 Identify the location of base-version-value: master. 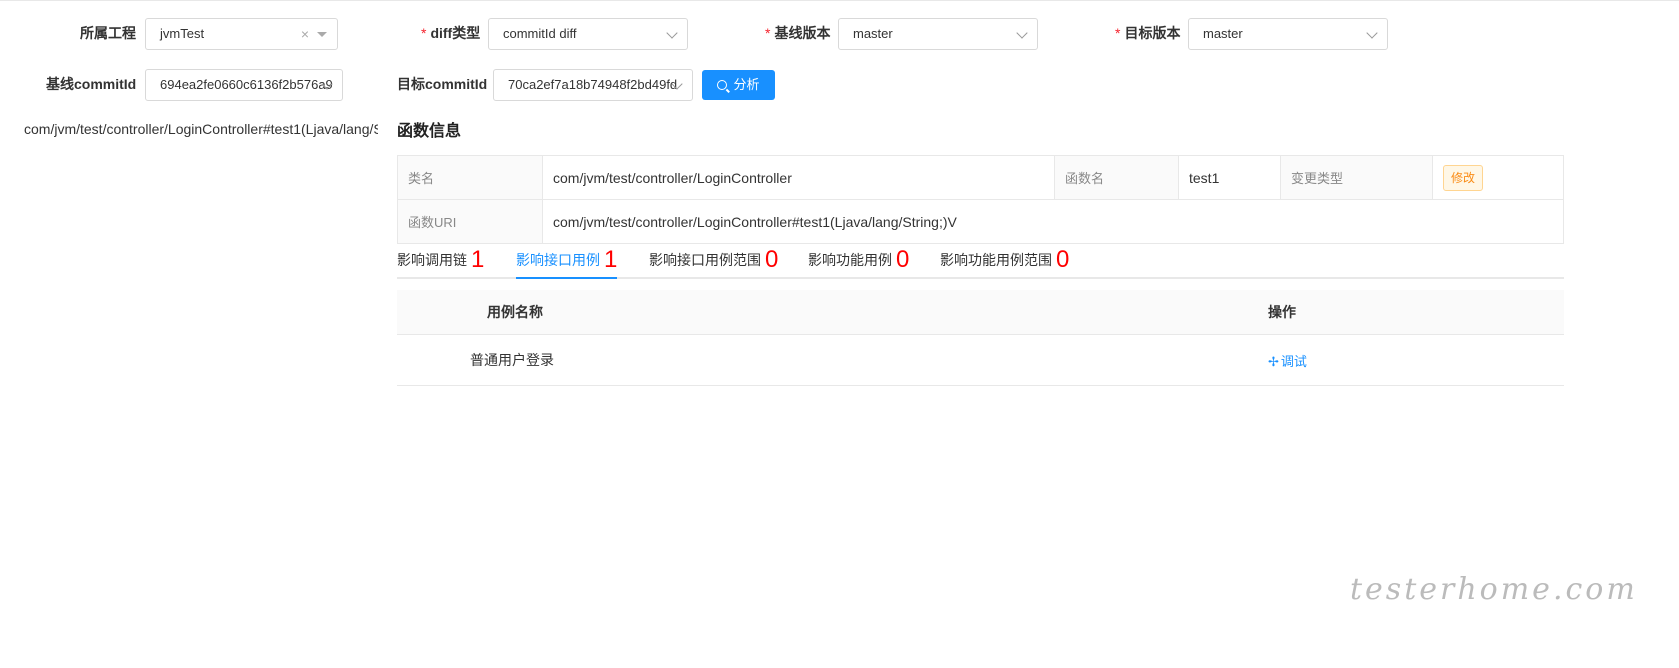
(873, 33).